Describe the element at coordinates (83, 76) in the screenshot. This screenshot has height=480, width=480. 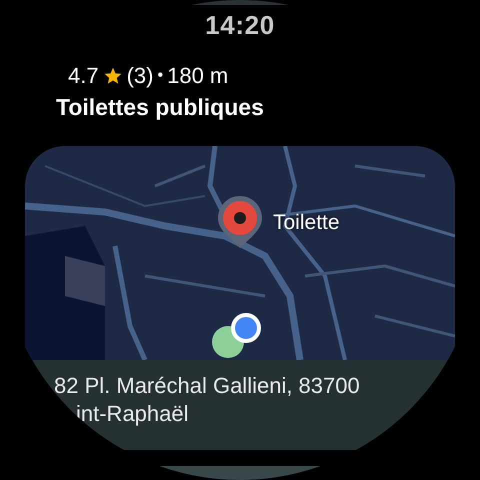
I see `rating-value: 4.7` at that location.